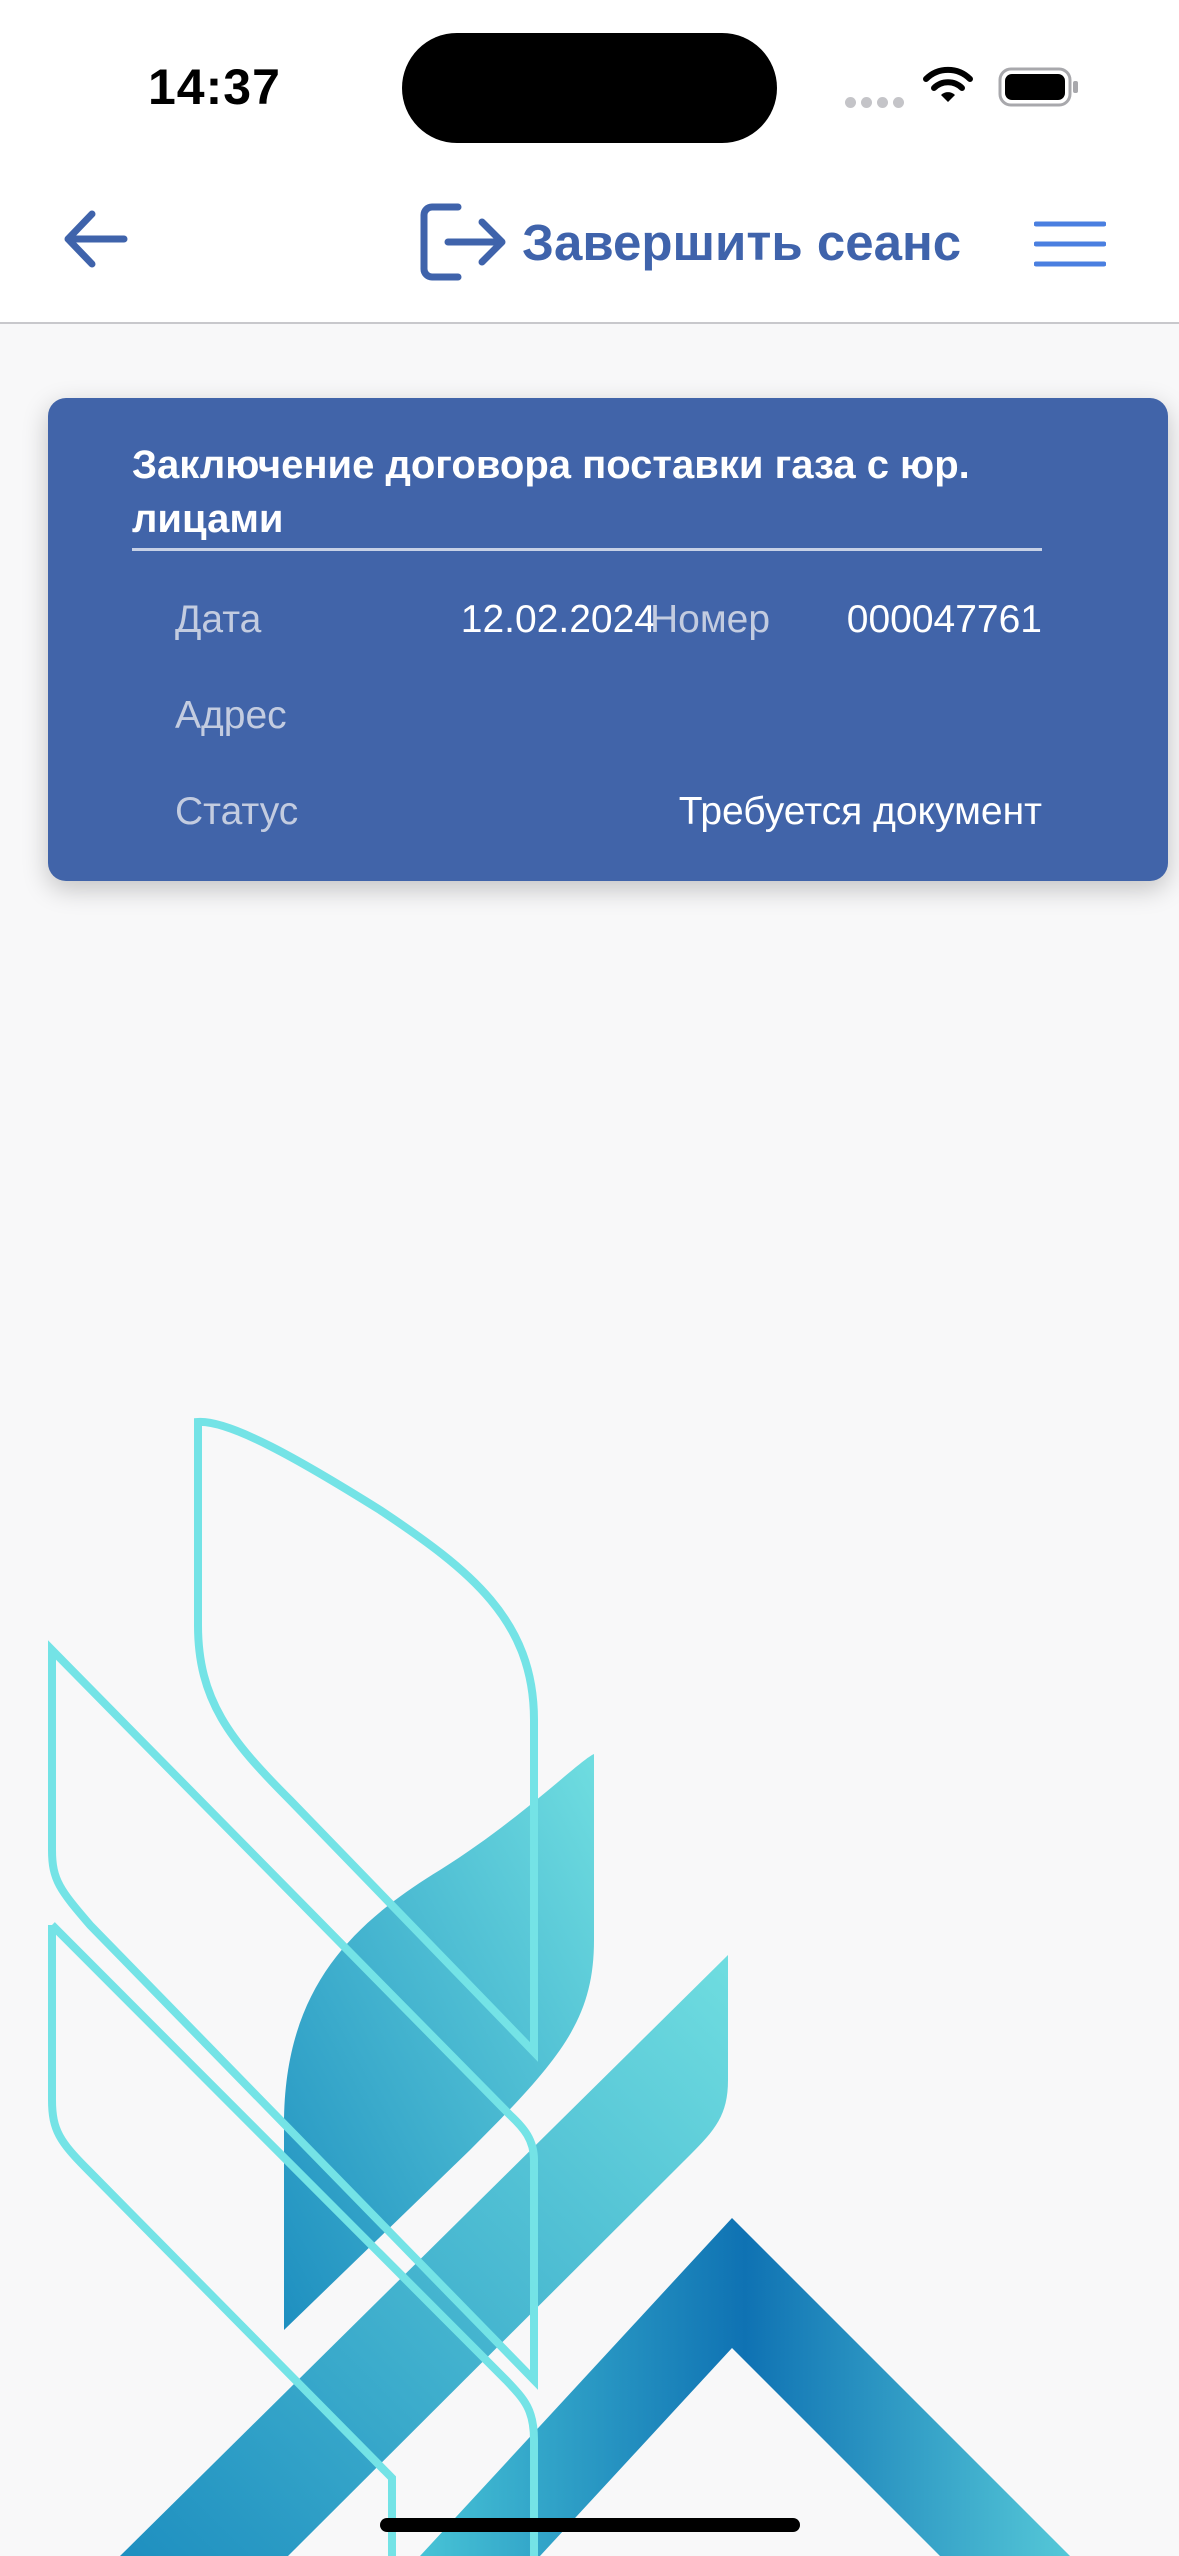 The width and height of the screenshot is (1179, 2556). I want to click on dynamic-island, so click(589, 88).